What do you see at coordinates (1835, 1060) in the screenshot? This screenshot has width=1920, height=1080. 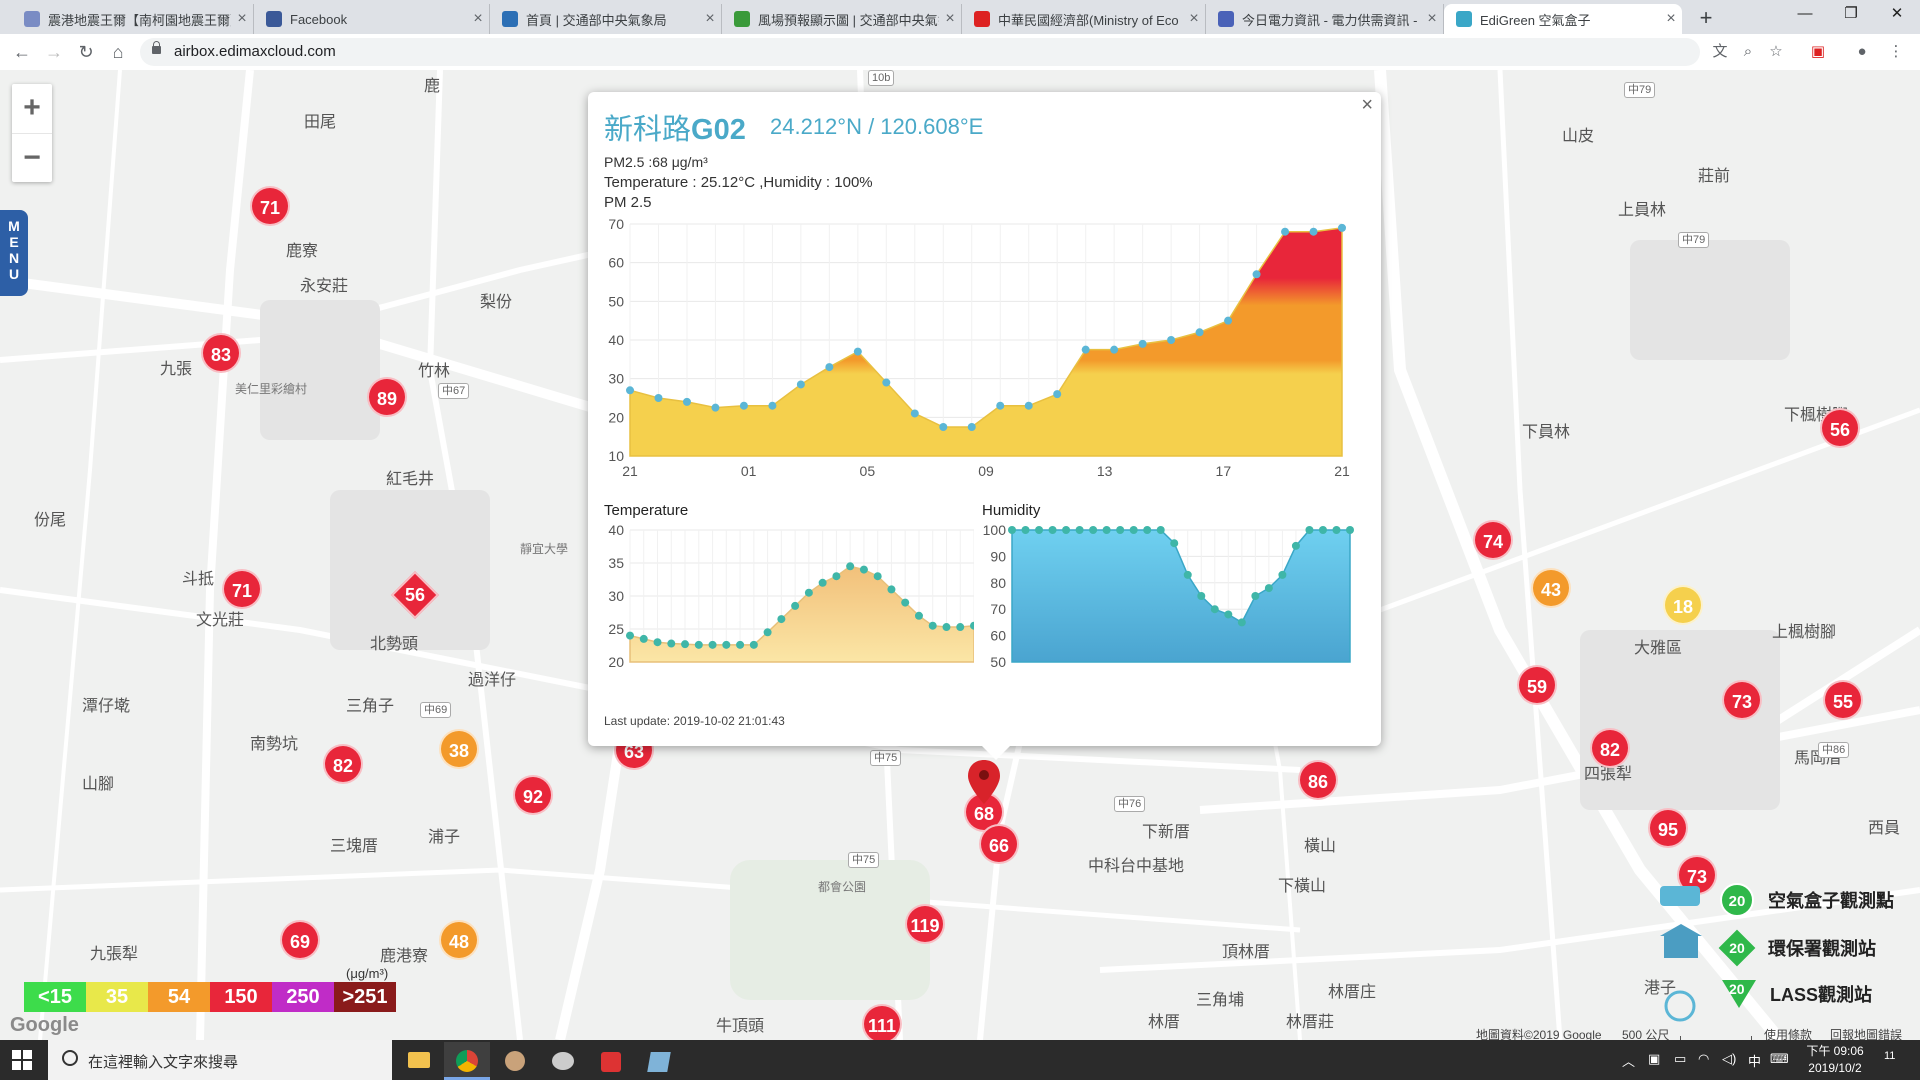 I see `system-clock: 下午 09:06 2019/10/2` at bounding box center [1835, 1060].